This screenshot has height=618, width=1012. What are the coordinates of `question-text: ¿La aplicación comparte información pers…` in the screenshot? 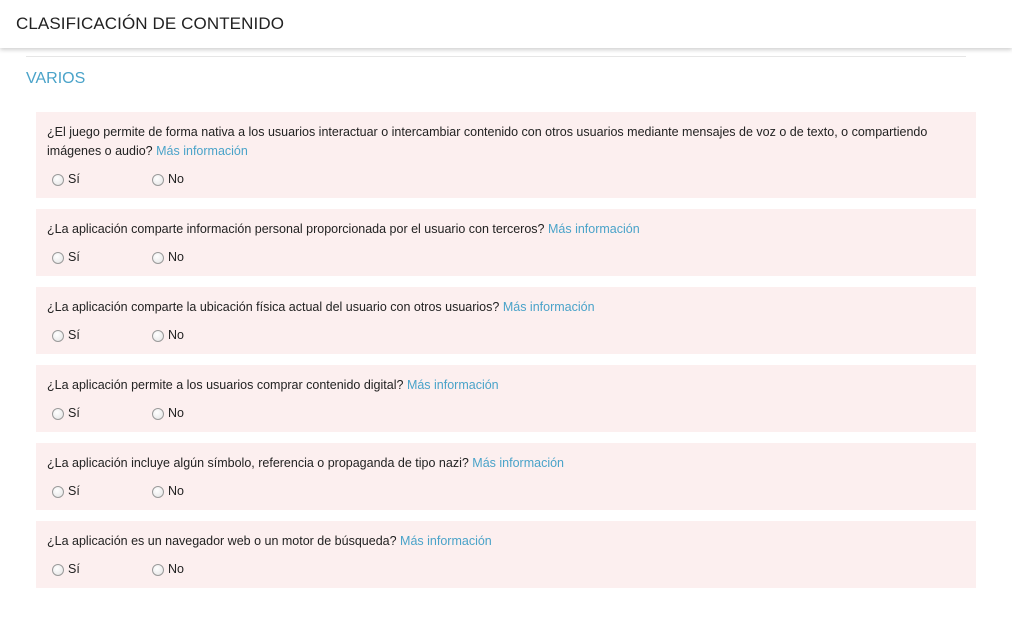 It's located at (296, 229).